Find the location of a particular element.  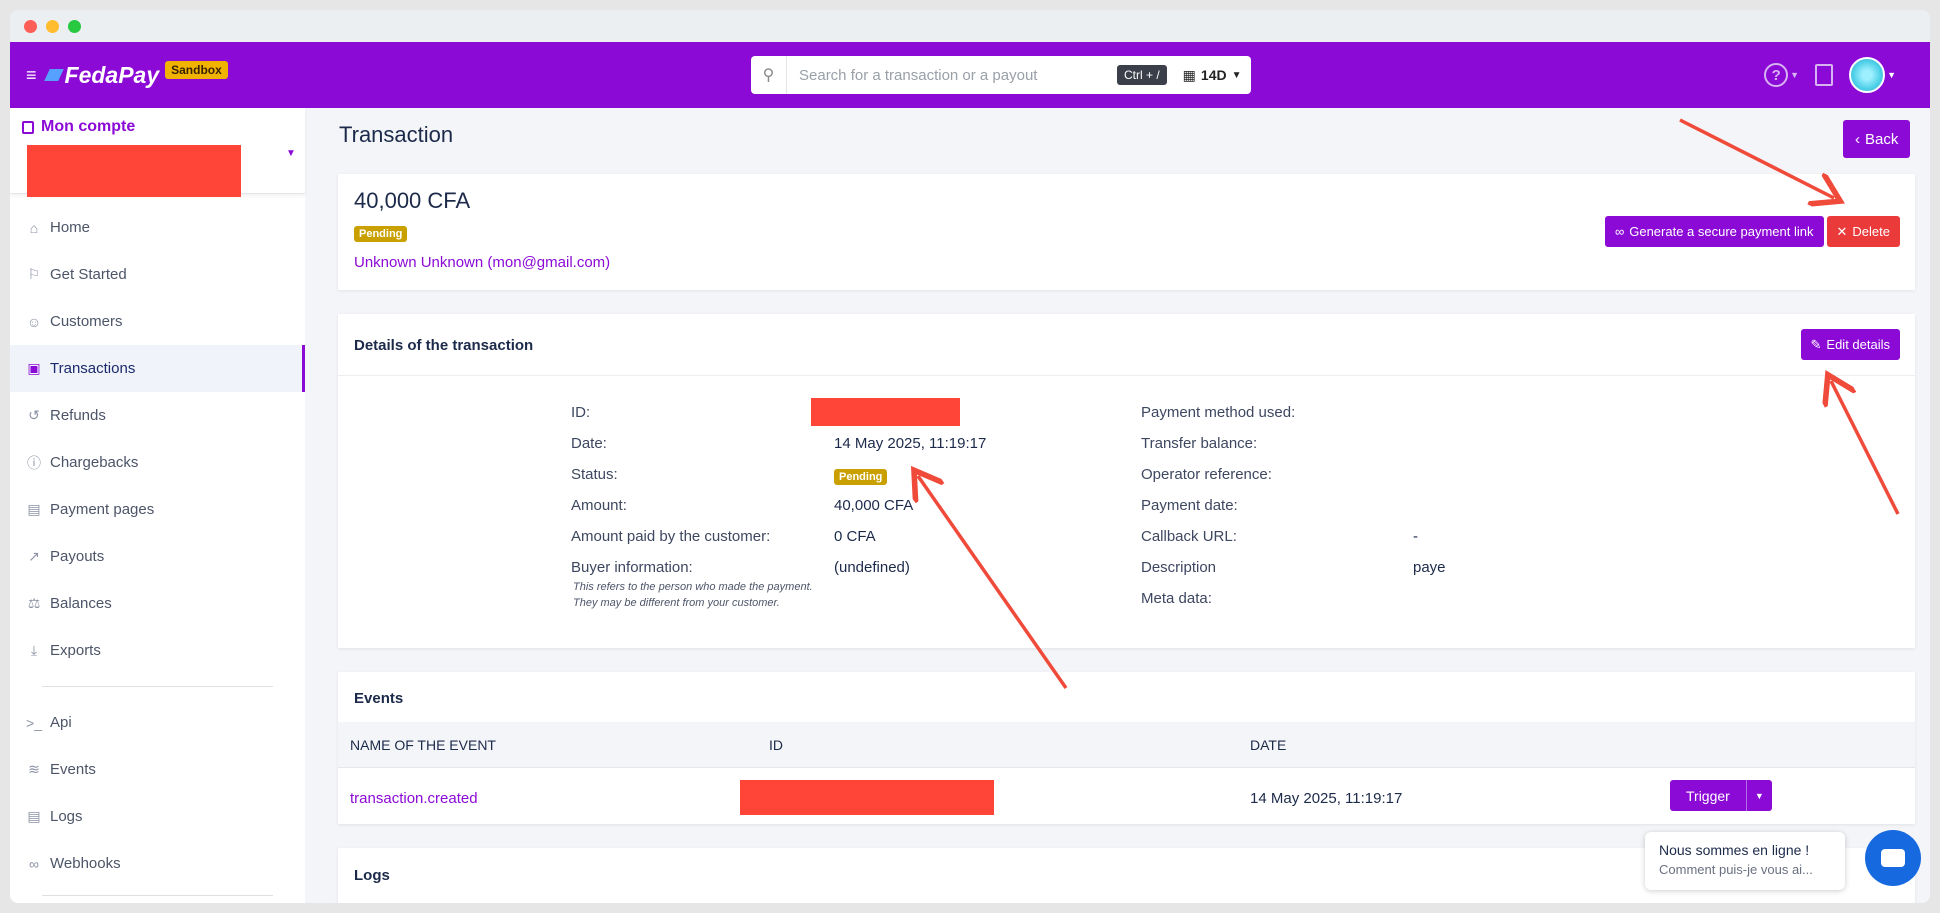

event-name-link: transaction.created is located at coordinates (414, 798).